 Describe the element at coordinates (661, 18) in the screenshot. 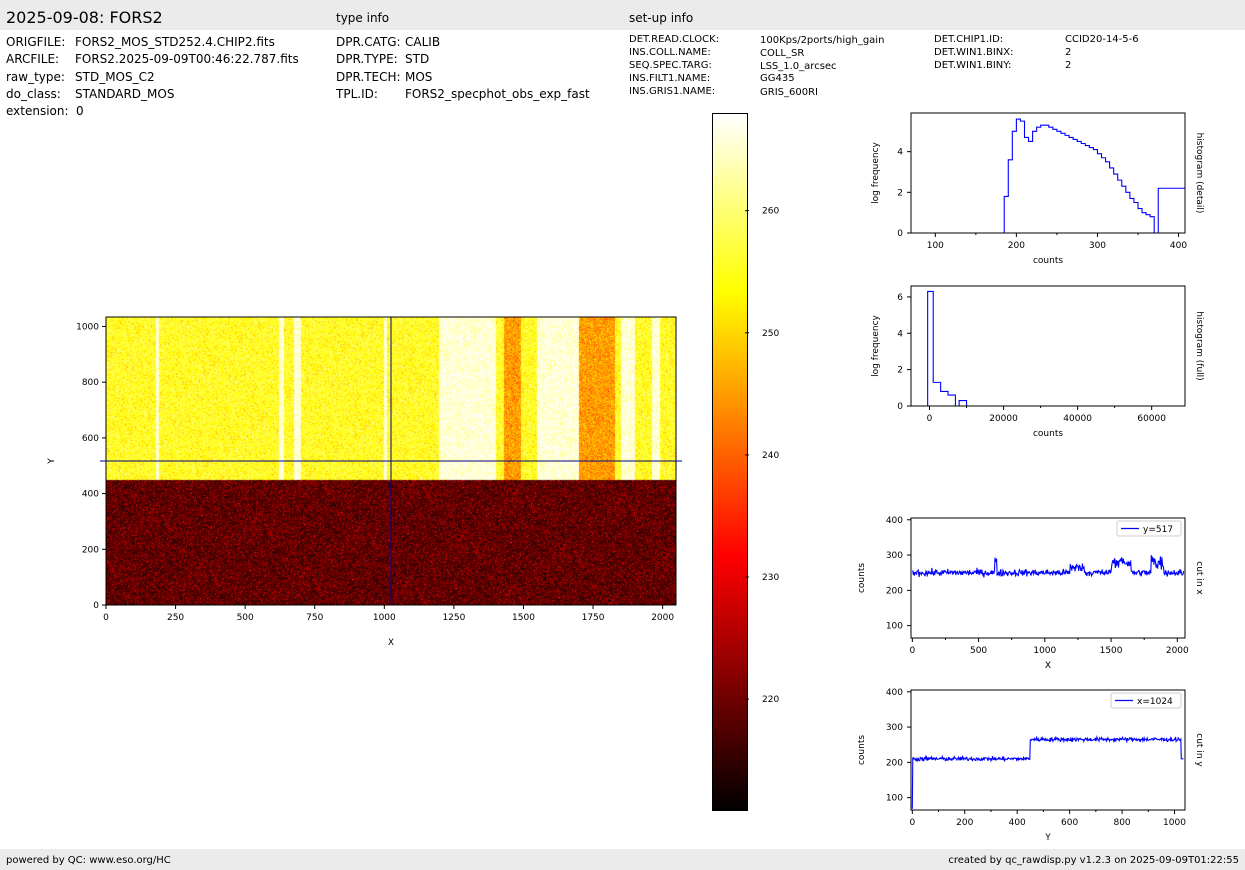

I see `setup-info-label: set-up info` at that location.